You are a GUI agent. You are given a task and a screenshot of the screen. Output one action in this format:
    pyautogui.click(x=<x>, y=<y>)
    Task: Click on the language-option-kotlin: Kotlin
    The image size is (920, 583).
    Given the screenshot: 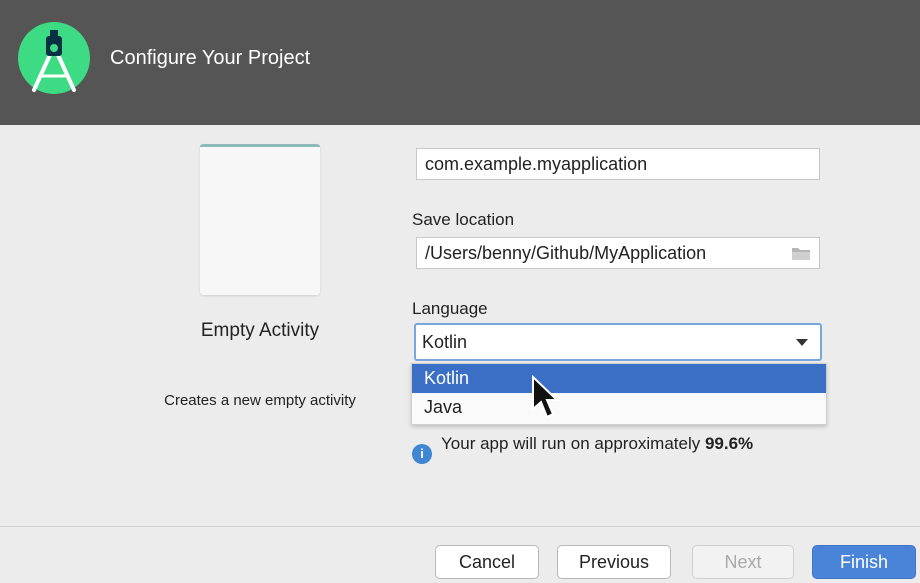 What is the action you would take?
    pyautogui.click(x=619, y=378)
    